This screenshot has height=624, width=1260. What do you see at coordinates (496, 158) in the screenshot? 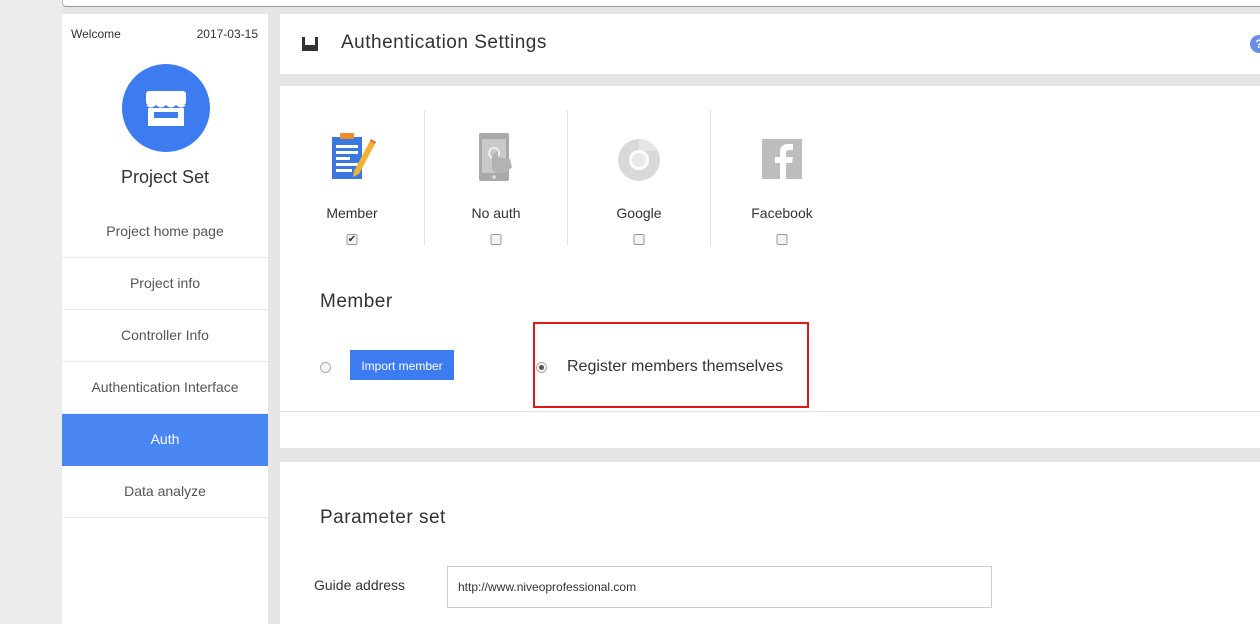
I see `phone-touch-icon` at bounding box center [496, 158].